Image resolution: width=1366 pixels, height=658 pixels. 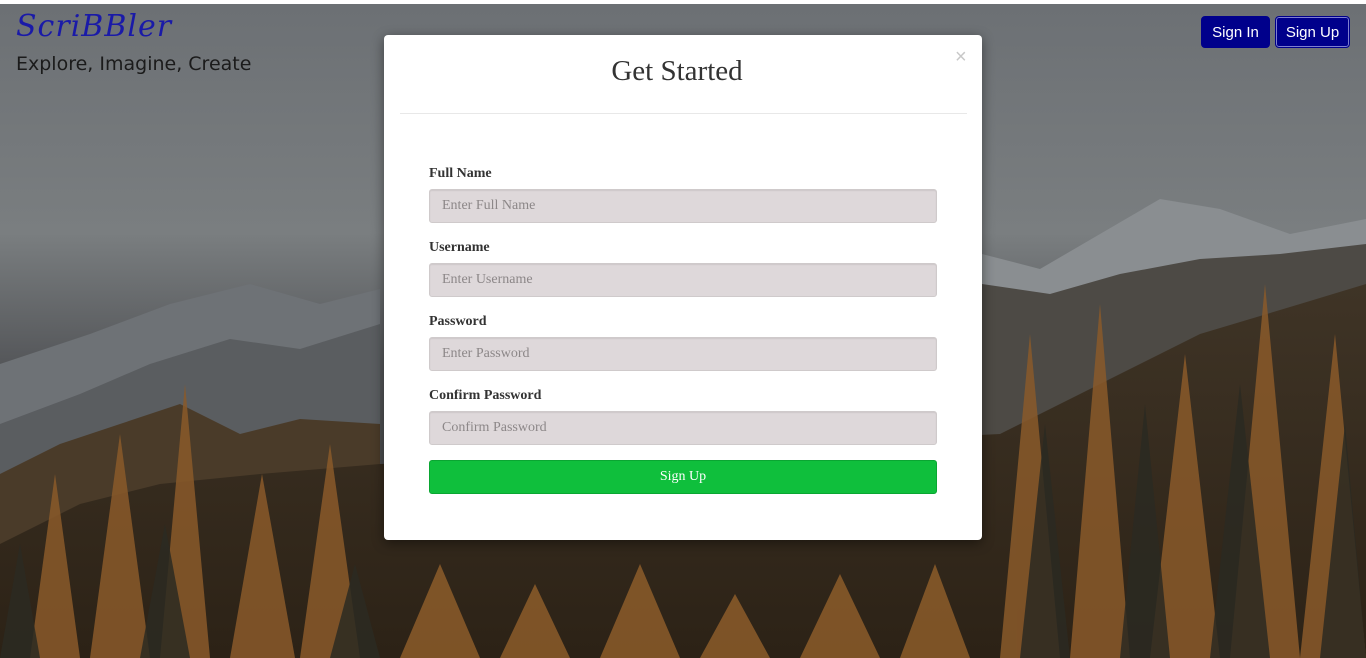 What do you see at coordinates (1312, 32) in the screenshot?
I see `sign-up-button: Sign Up` at bounding box center [1312, 32].